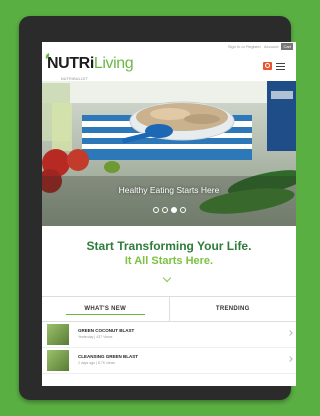  What do you see at coordinates (105, 309) in the screenshot?
I see `tab-whats-new: WHAT'S NEW` at bounding box center [105, 309].